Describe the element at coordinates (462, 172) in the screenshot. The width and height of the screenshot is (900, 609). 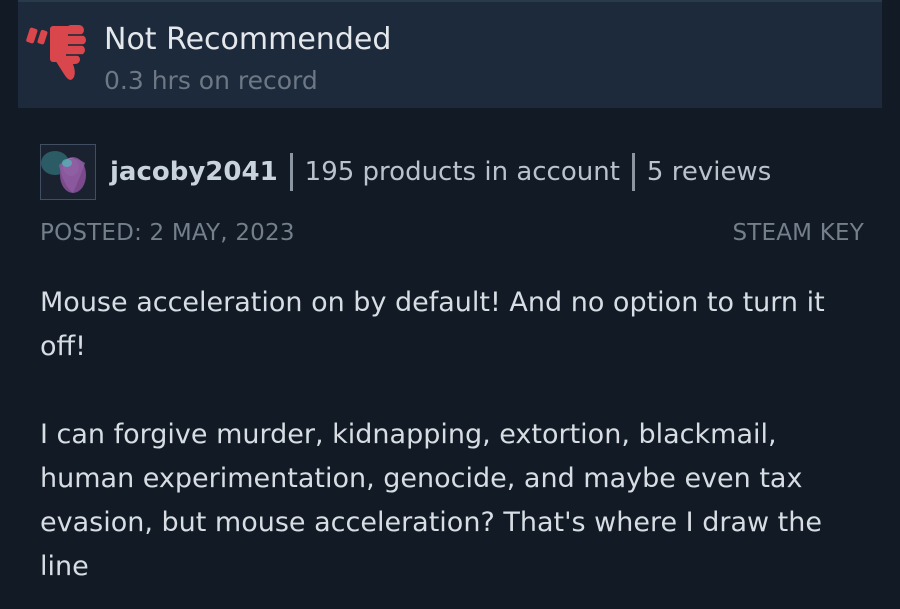
I see `products-in-account: 195 products in account` at that location.